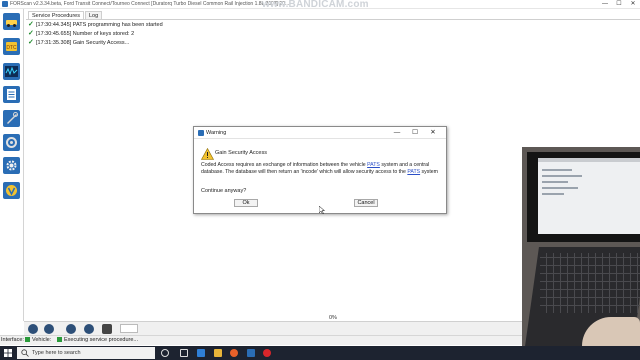 The width and height of the screenshot is (640, 360). Describe the element at coordinates (59, 339) in the screenshot. I see `task-running-icon` at that location.